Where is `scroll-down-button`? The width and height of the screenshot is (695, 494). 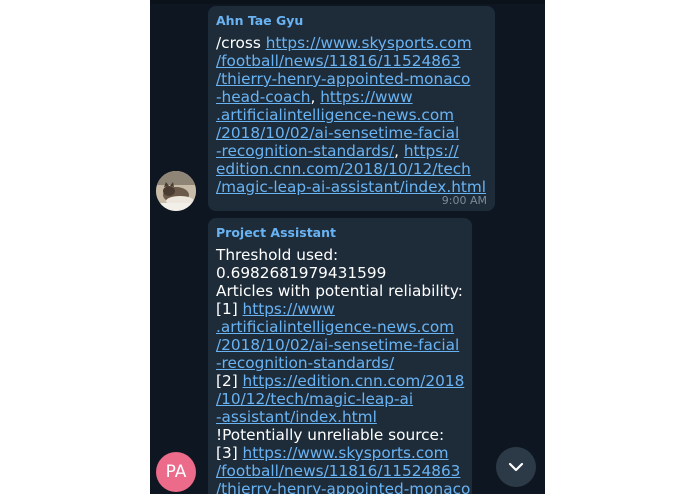 scroll-down-button is located at coordinates (516, 467).